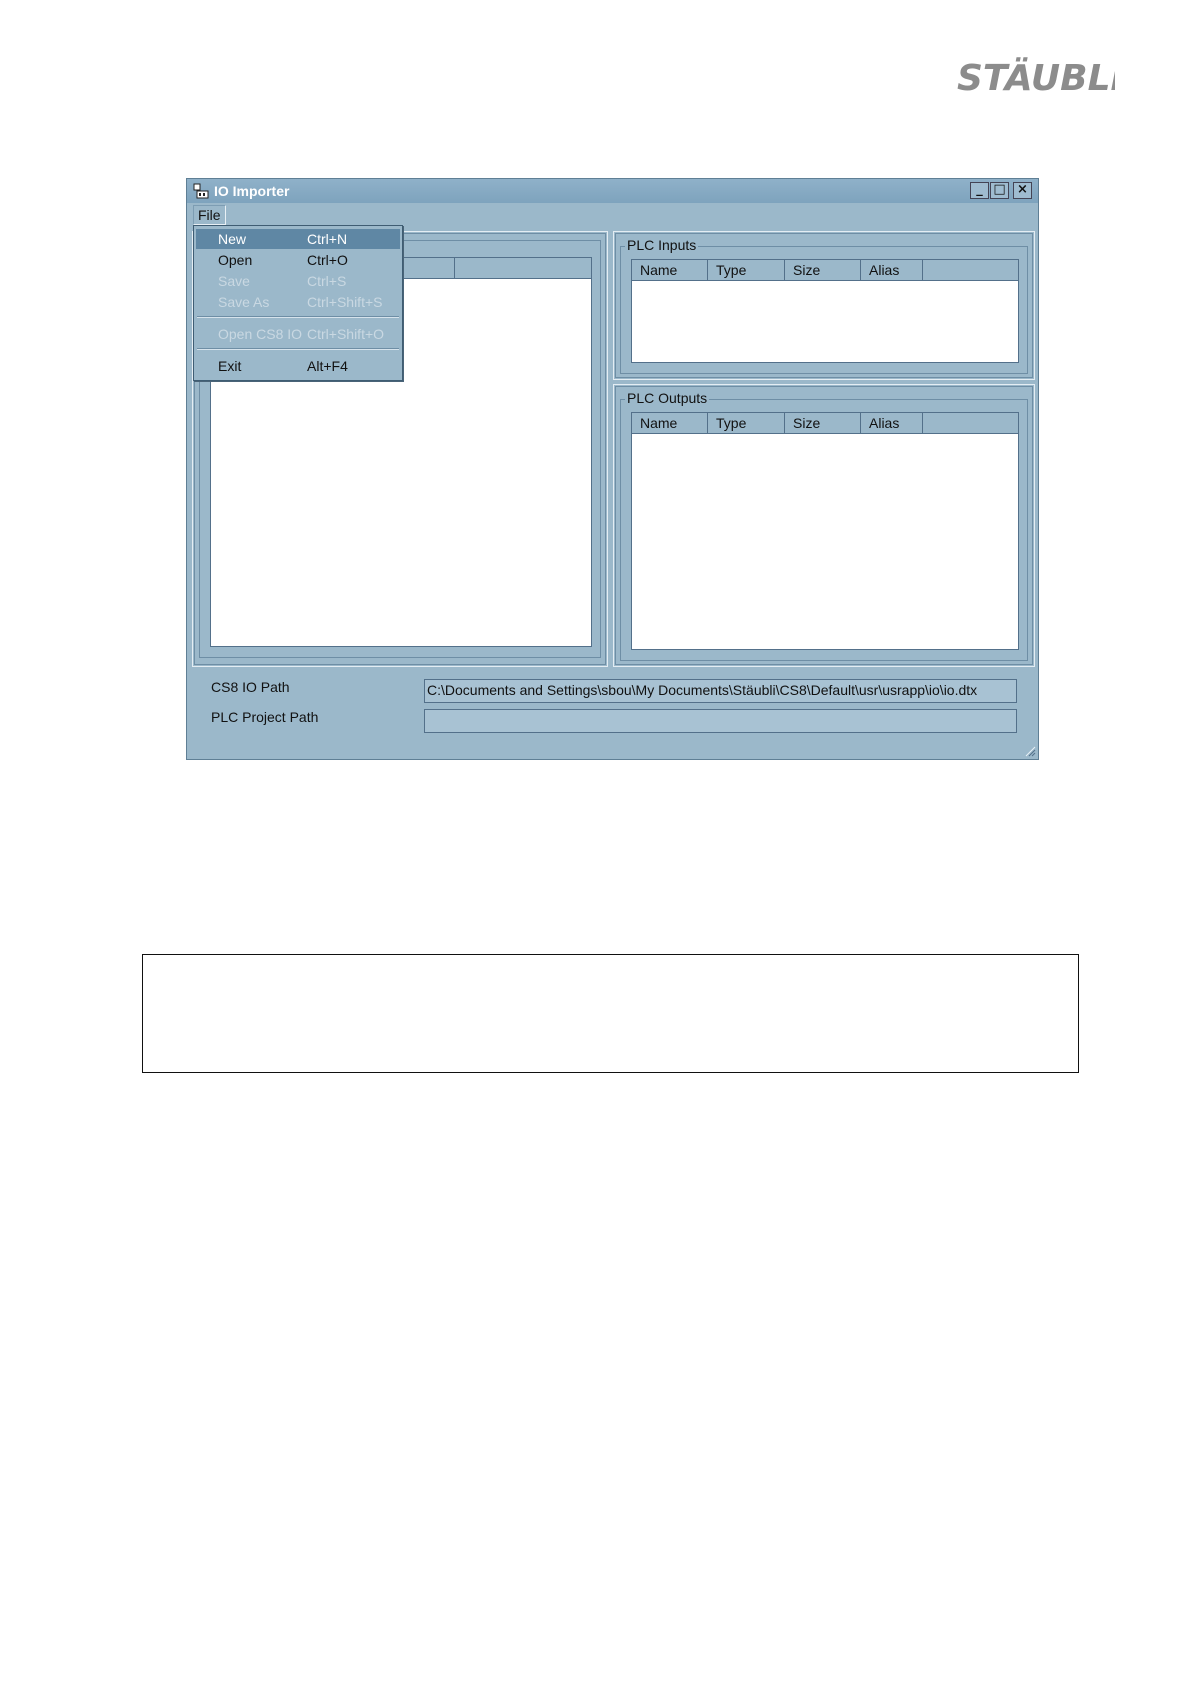 This screenshot has width=1190, height=1684. What do you see at coordinates (612, 191) in the screenshot?
I see `title-bar: IO Importer _ □ ×` at bounding box center [612, 191].